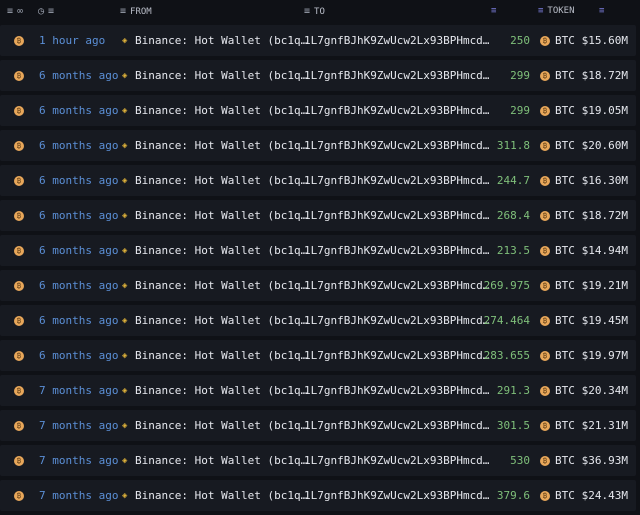 This screenshot has width=640, height=515. What do you see at coordinates (136, 11) in the screenshot?
I see `from-column-header: ≡ FROM` at bounding box center [136, 11].